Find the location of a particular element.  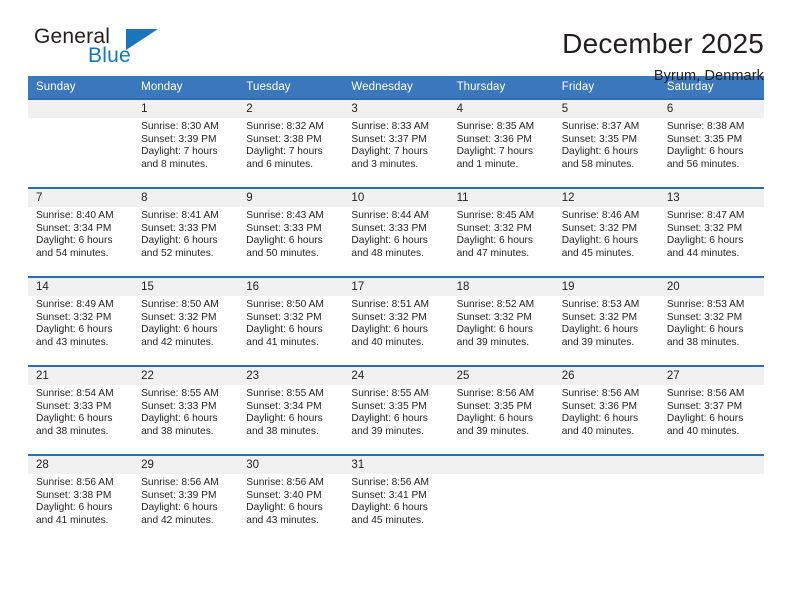

sunset-time: Sunset: 3:38 PM is located at coordinates (284, 139).